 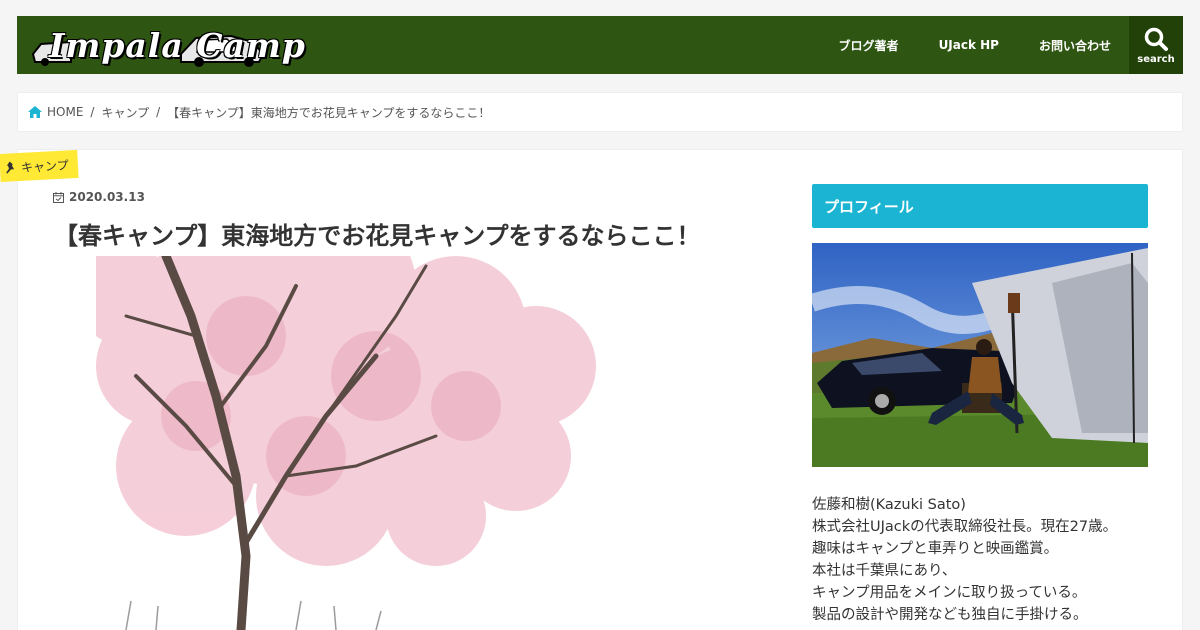 What do you see at coordinates (329, 112) in the screenshot?
I see `breadcrumb-current: 【春キャンプ】東海地方でお花見キャンプをするならここ！` at bounding box center [329, 112].